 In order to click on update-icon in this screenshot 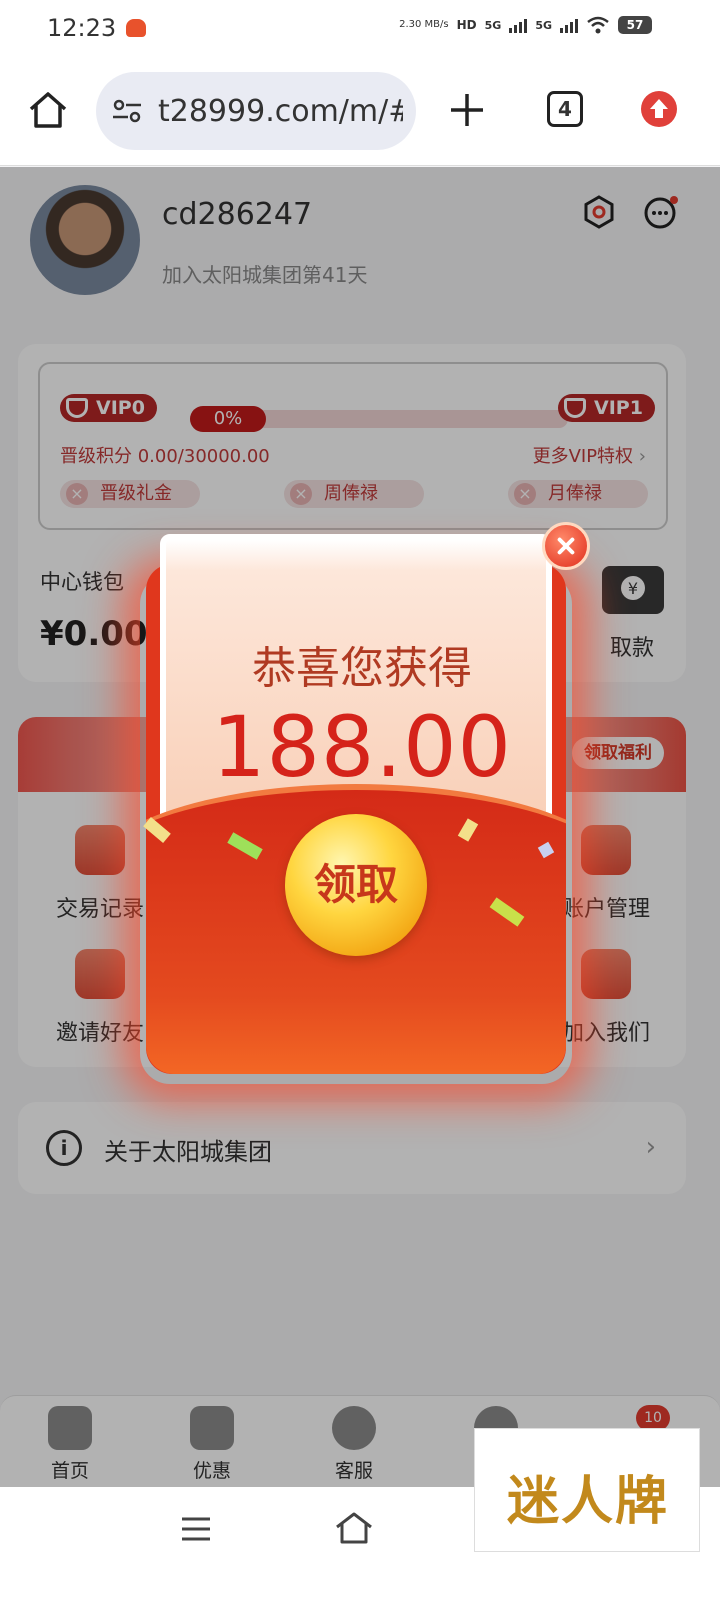, I will do `click(659, 109)`.